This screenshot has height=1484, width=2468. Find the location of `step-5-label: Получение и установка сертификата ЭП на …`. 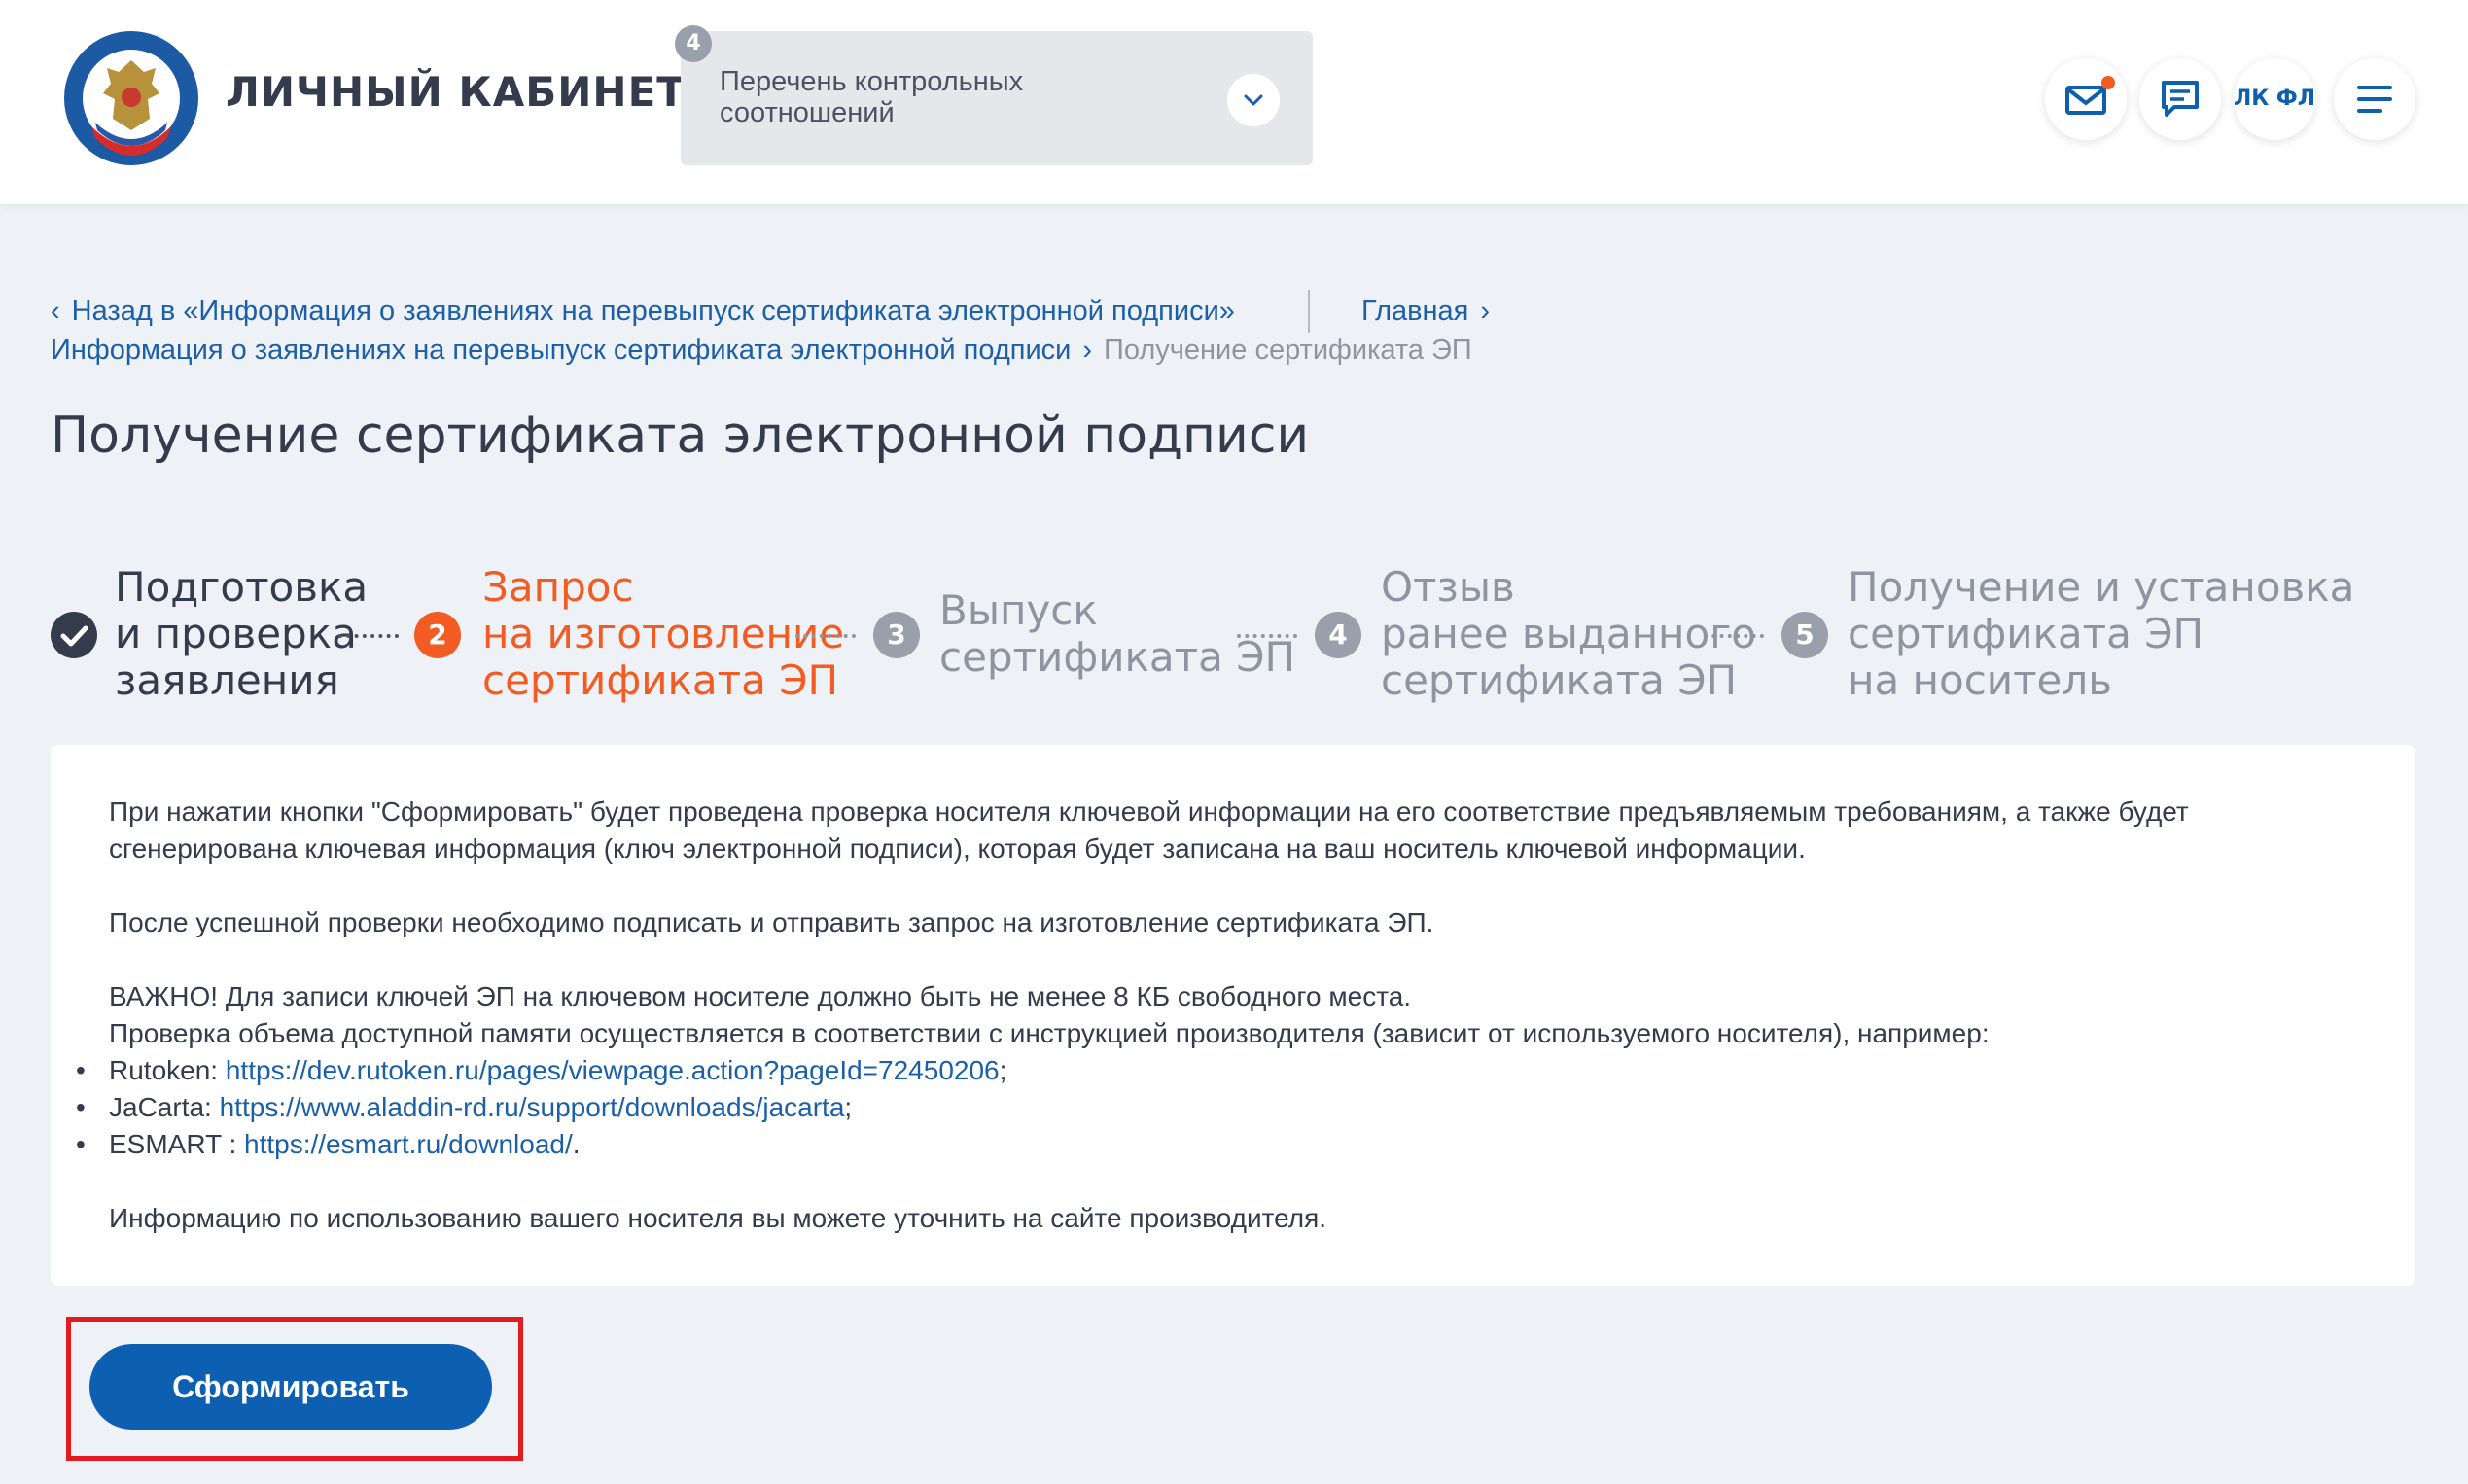

step-5-label: Получение и установка сертификата ЭП на … is located at coordinates (2101, 634).